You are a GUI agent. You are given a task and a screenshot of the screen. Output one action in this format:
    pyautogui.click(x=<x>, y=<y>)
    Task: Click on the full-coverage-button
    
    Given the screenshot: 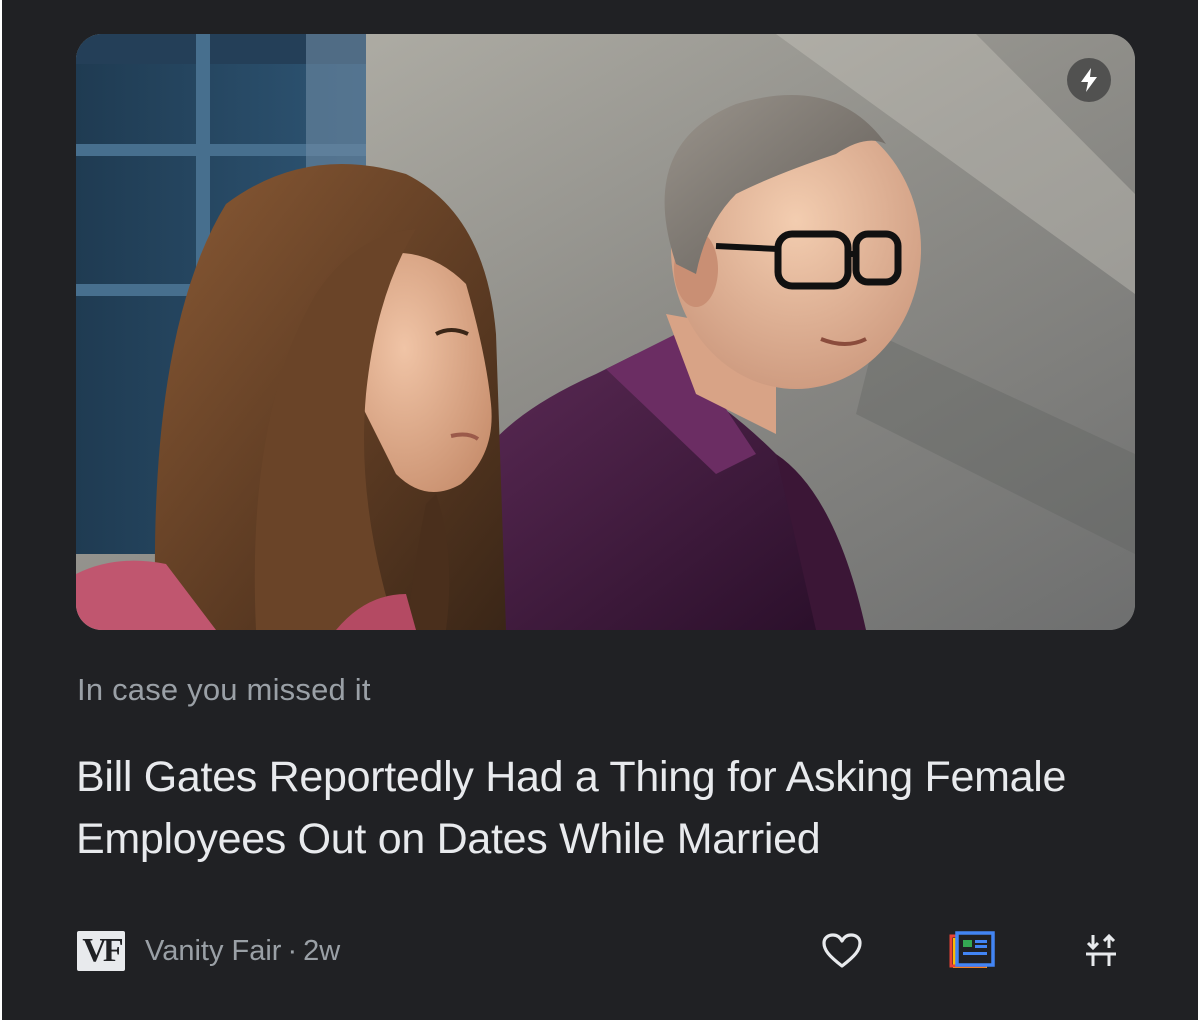 What is the action you would take?
    pyautogui.click(x=972, y=951)
    